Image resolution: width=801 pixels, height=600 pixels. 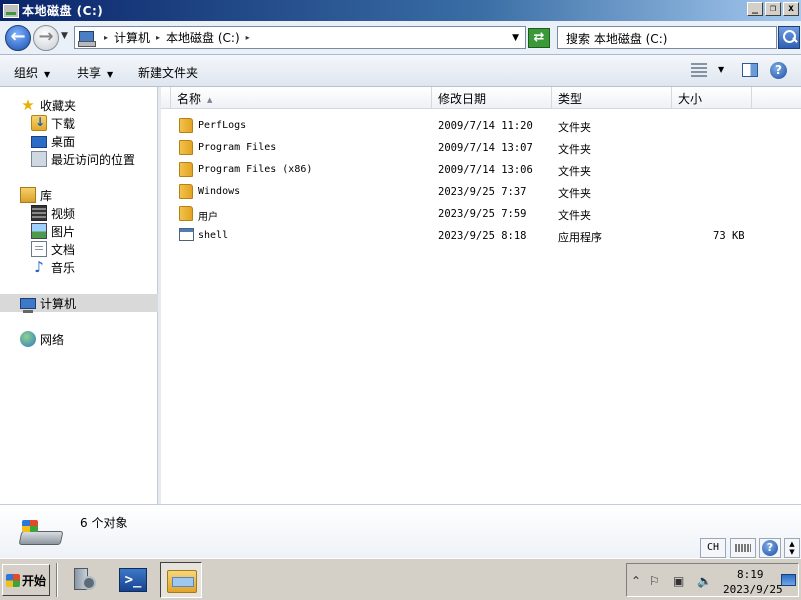 I want to click on application-icon, so click(x=186, y=234).